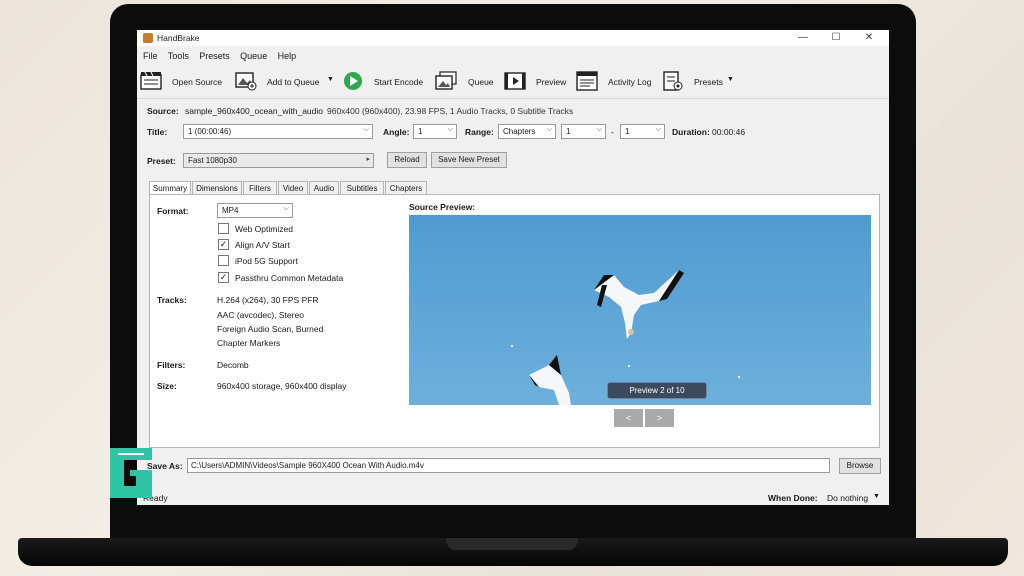 This screenshot has width=1024, height=576. What do you see at coordinates (330, 79) in the screenshot?
I see `add-to-queue-dropdown-icon: ▼` at bounding box center [330, 79].